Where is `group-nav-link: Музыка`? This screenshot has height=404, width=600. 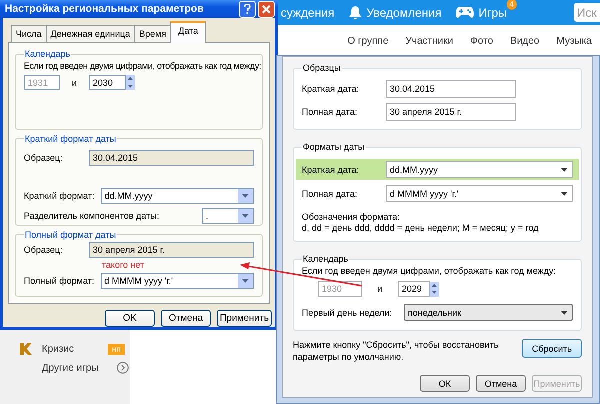
group-nav-link: Музыка is located at coordinates (574, 41).